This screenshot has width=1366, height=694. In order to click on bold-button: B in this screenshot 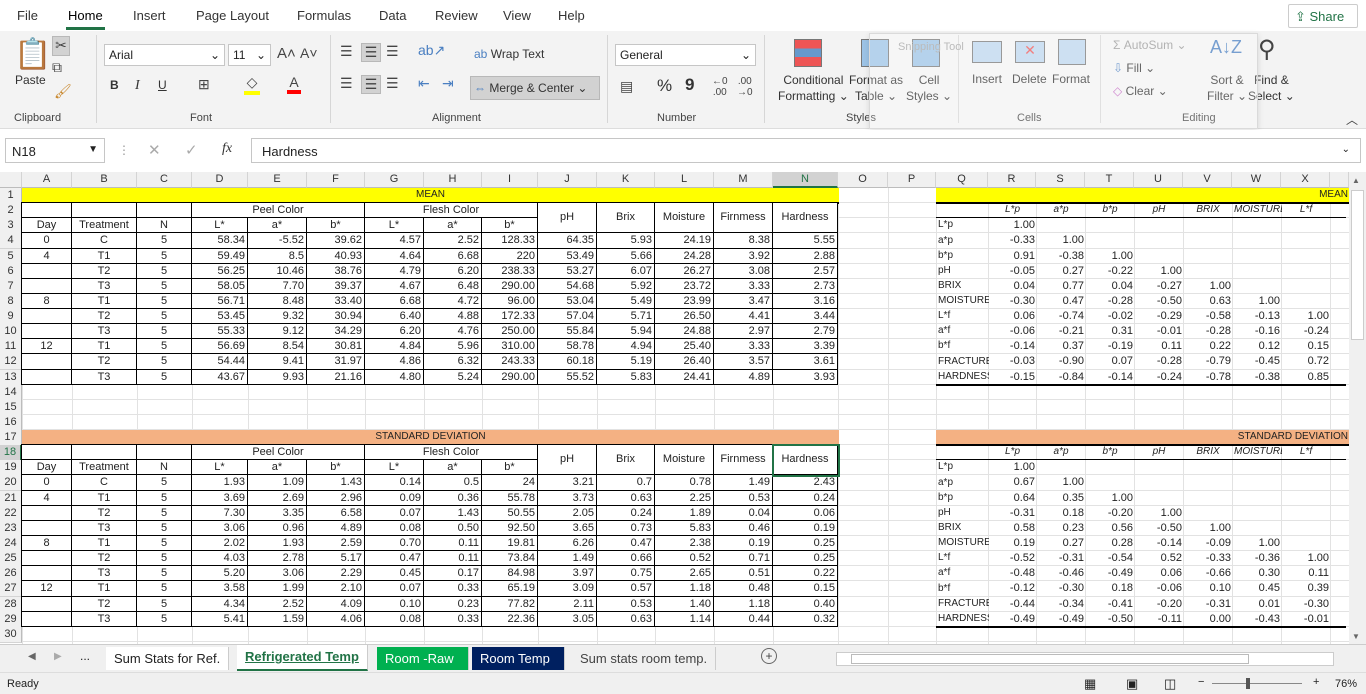, I will do `click(114, 85)`.